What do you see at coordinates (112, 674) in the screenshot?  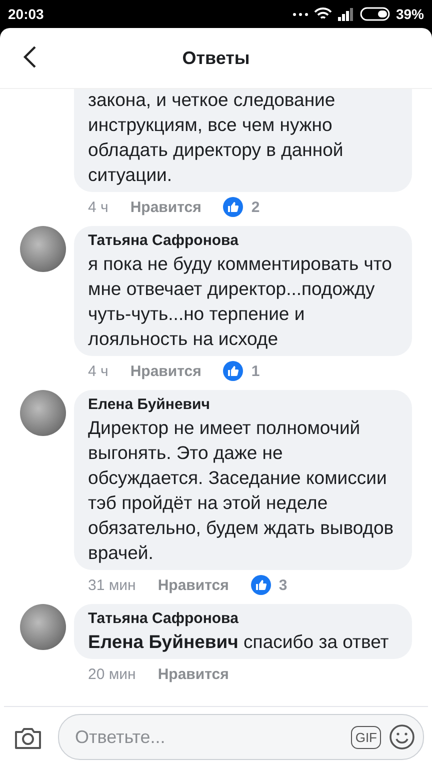 I see `comment-time: 20 мин` at bounding box center [112, 674].